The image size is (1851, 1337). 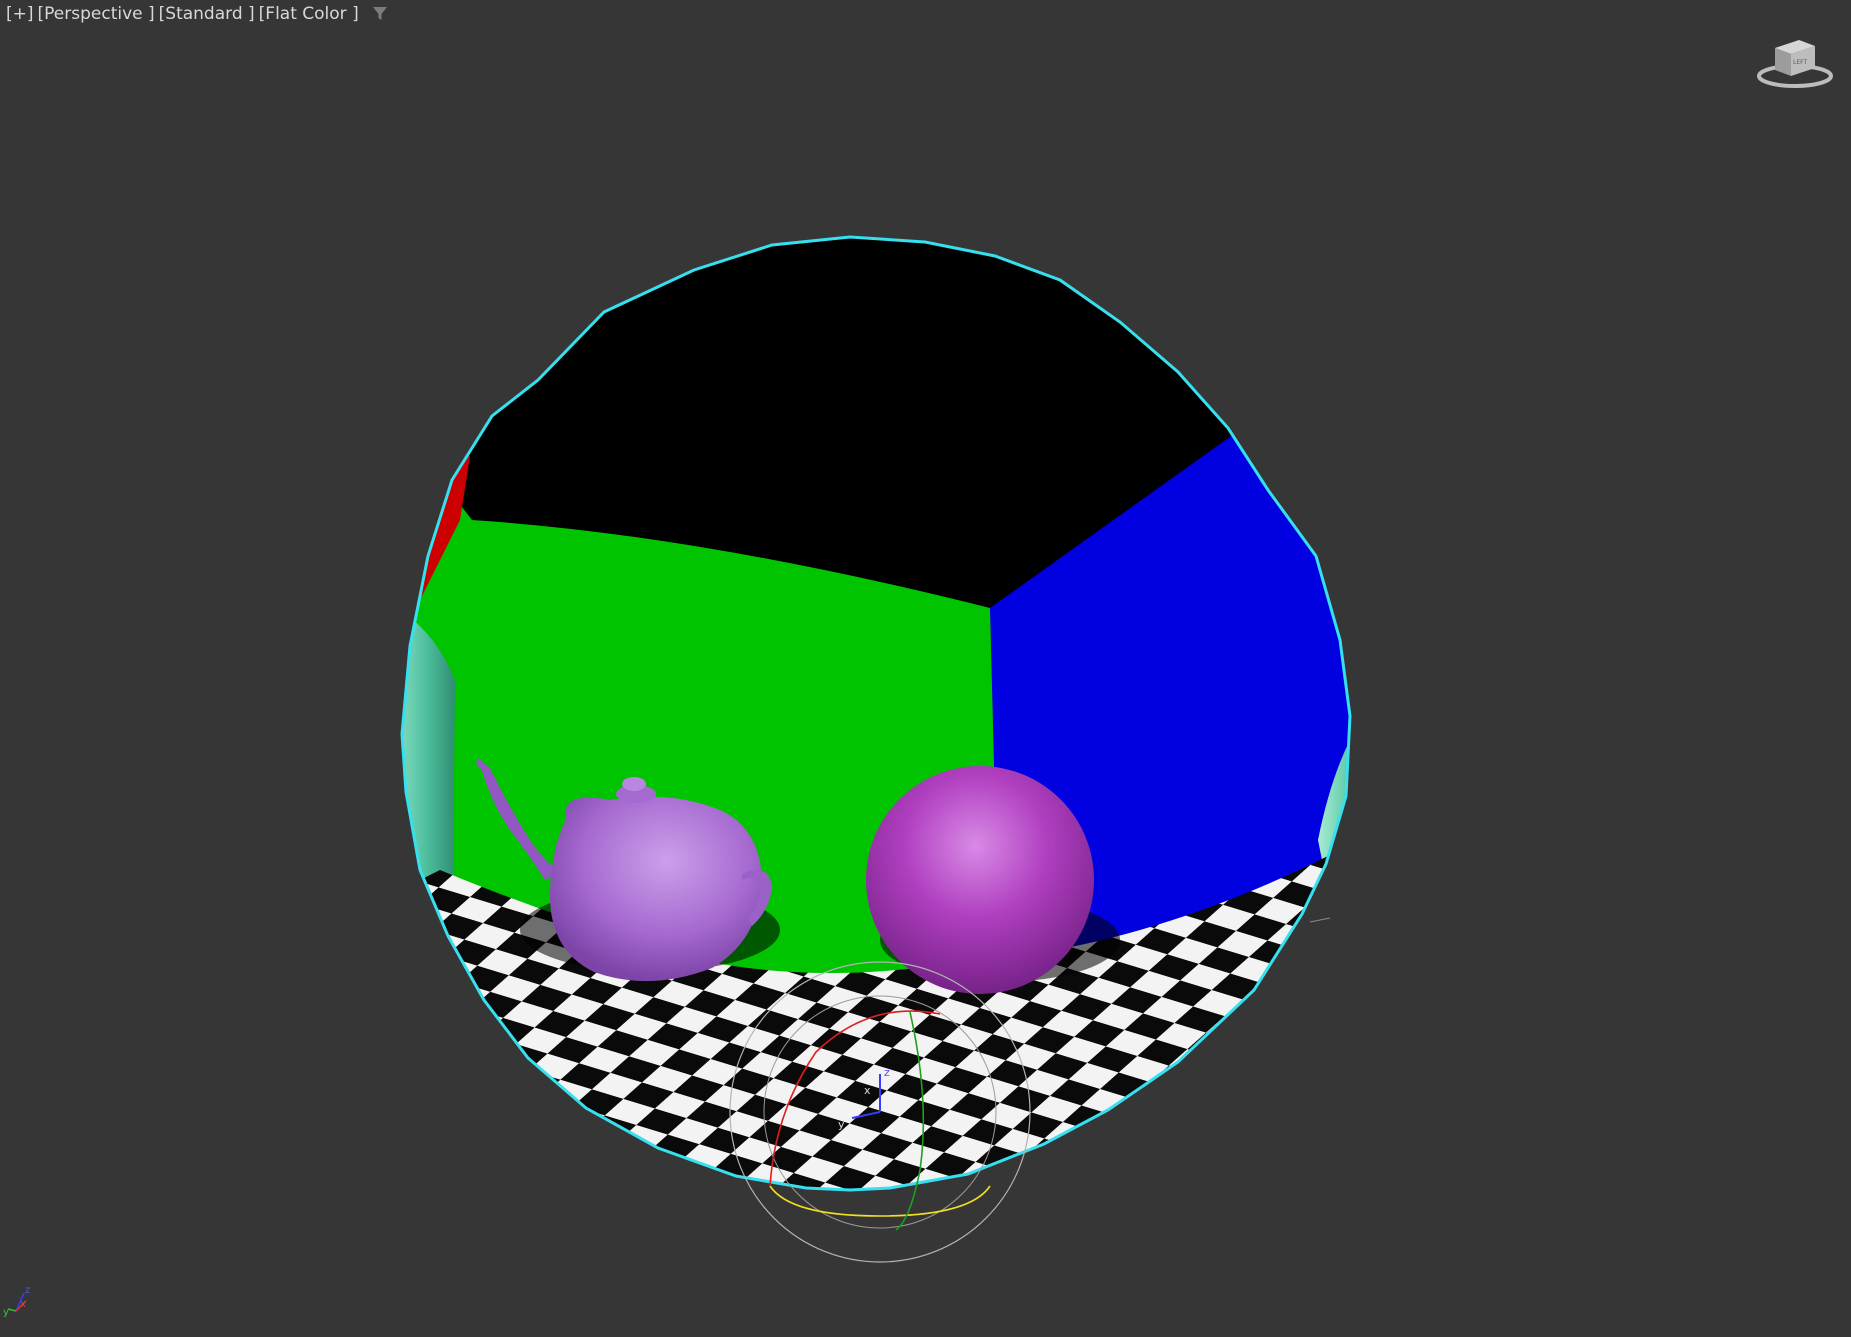 I want to click on gizmo-z-ring, so click(x=880, y=1201).